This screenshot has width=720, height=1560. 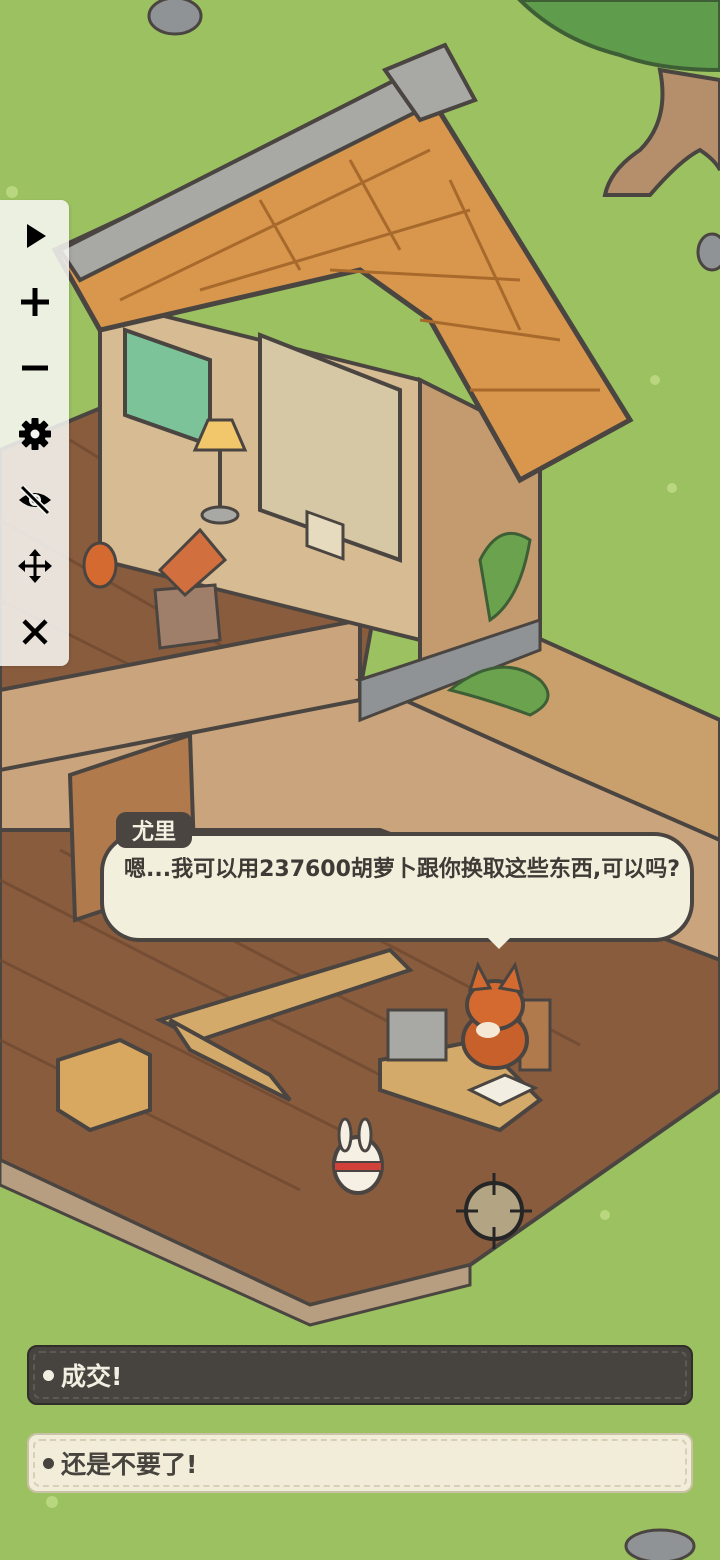 I want to click on choice-dashed-border, so click(x=360, y=1375).